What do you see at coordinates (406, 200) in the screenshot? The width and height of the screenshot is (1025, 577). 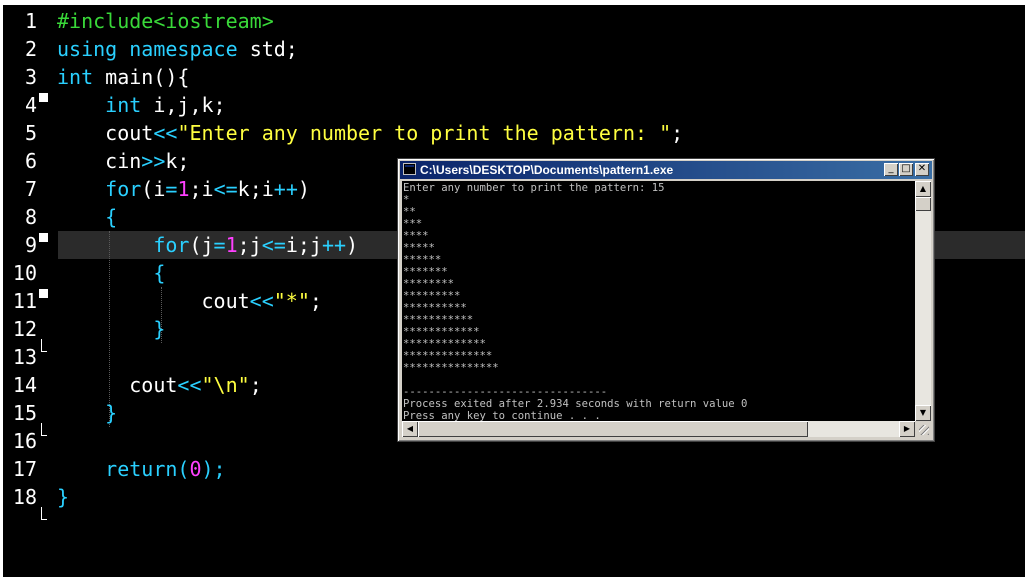 I see `console-line: *` at bounding box center [406, 200].